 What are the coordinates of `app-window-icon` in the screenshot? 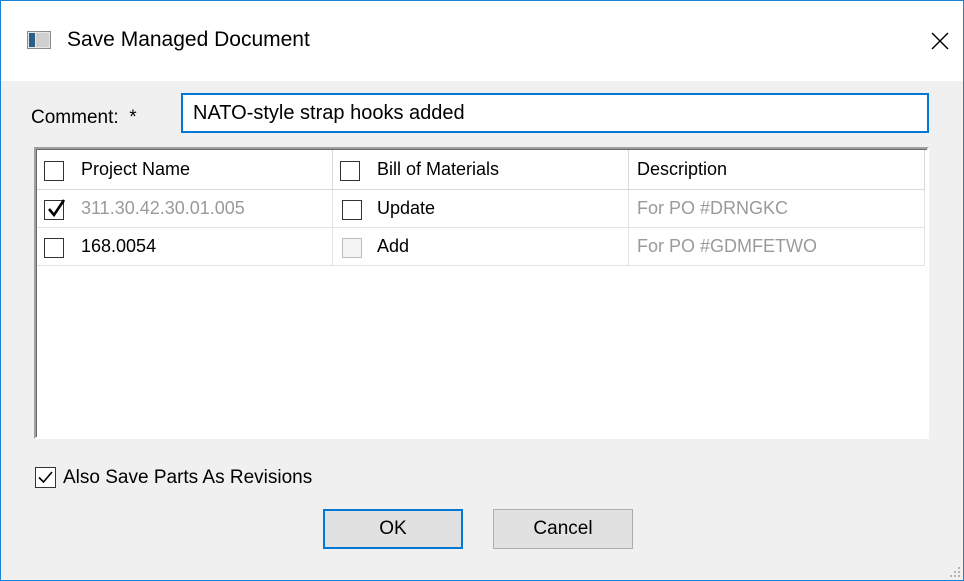 It's located at (39, 40).